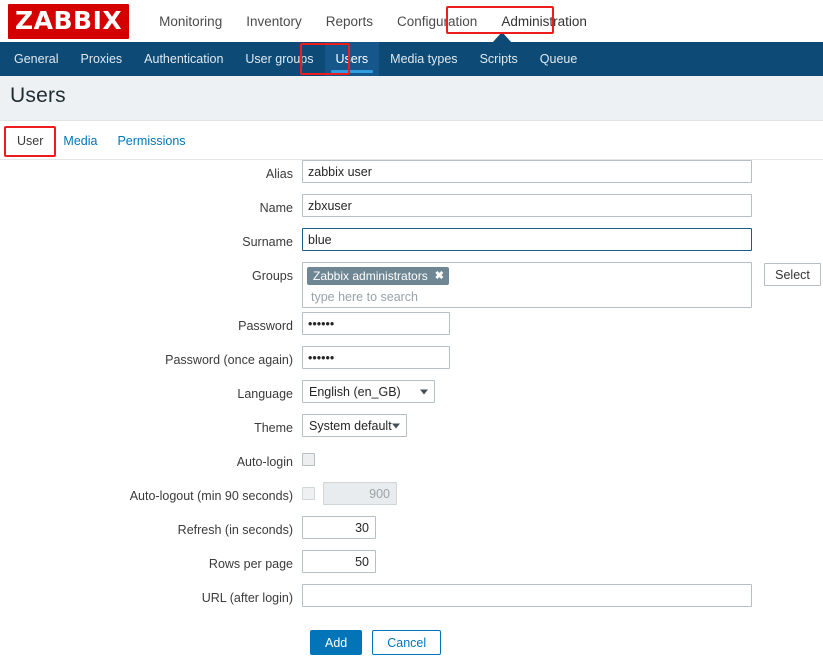  I want to click on password-again-input, so click(376, 357).